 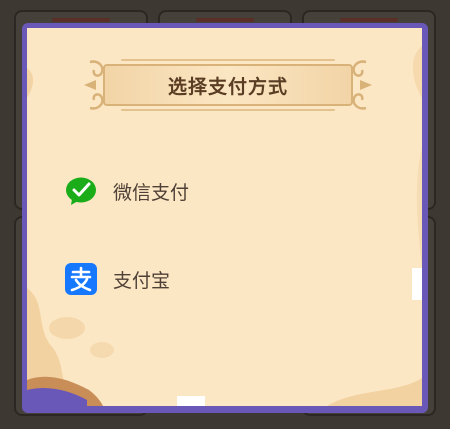 I want to click on alipay-icon, so click(x=81, y=279).